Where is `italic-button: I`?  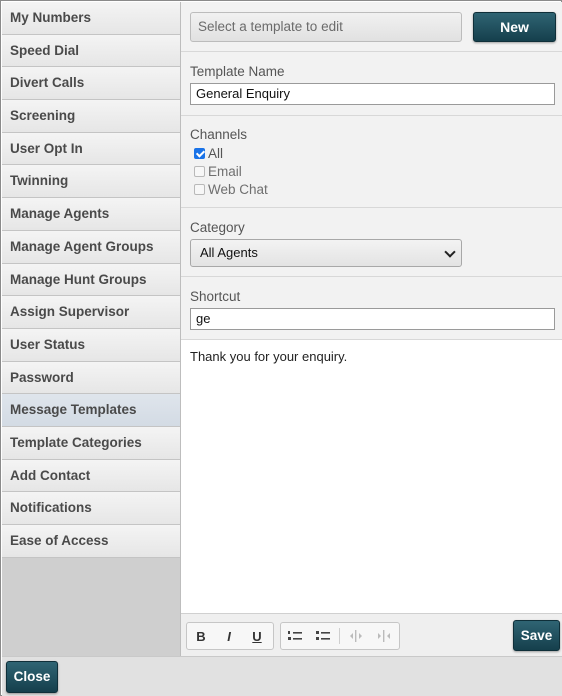 italic-button: I is located at coordinates (229, 636).